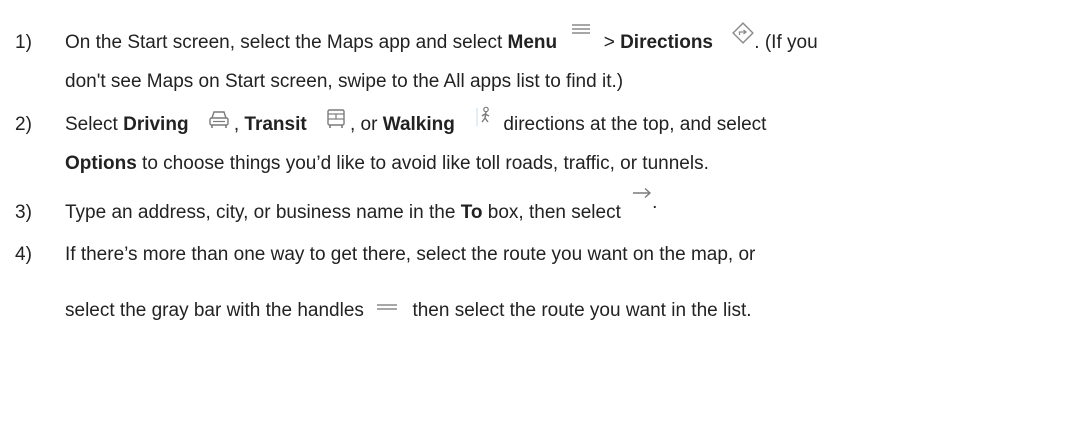 The image size is (1070, 425). What do you see at coordinates (743, 33) in the screenshot?
I see `directions-icon` at bounding box center [743, 33].